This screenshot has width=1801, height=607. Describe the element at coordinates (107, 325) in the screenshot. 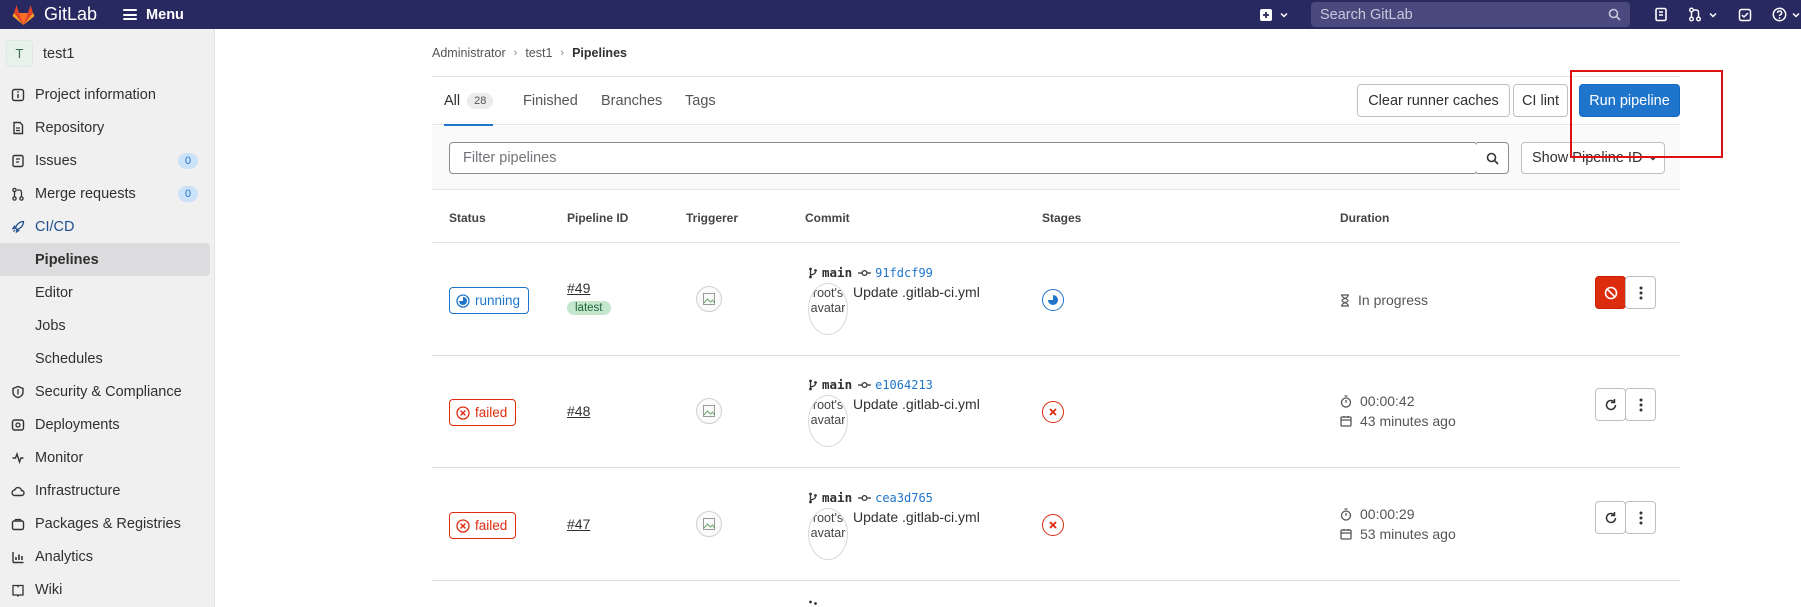

I see `sidebar-sub-jobs: Jobs` at that location.